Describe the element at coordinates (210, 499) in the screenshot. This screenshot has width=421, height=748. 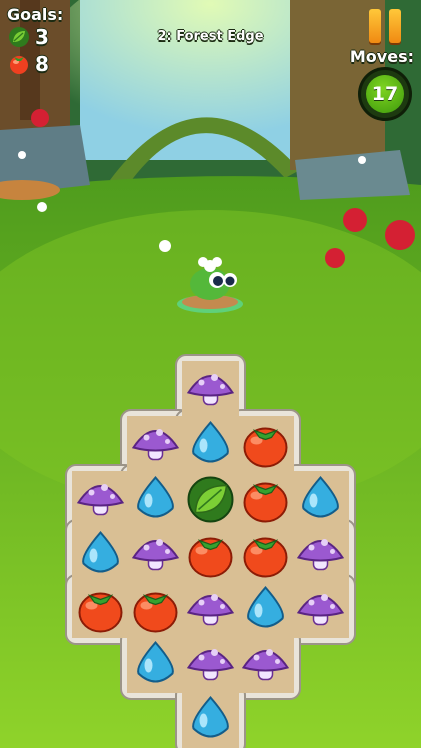
I see `leaf-tile` at that location.